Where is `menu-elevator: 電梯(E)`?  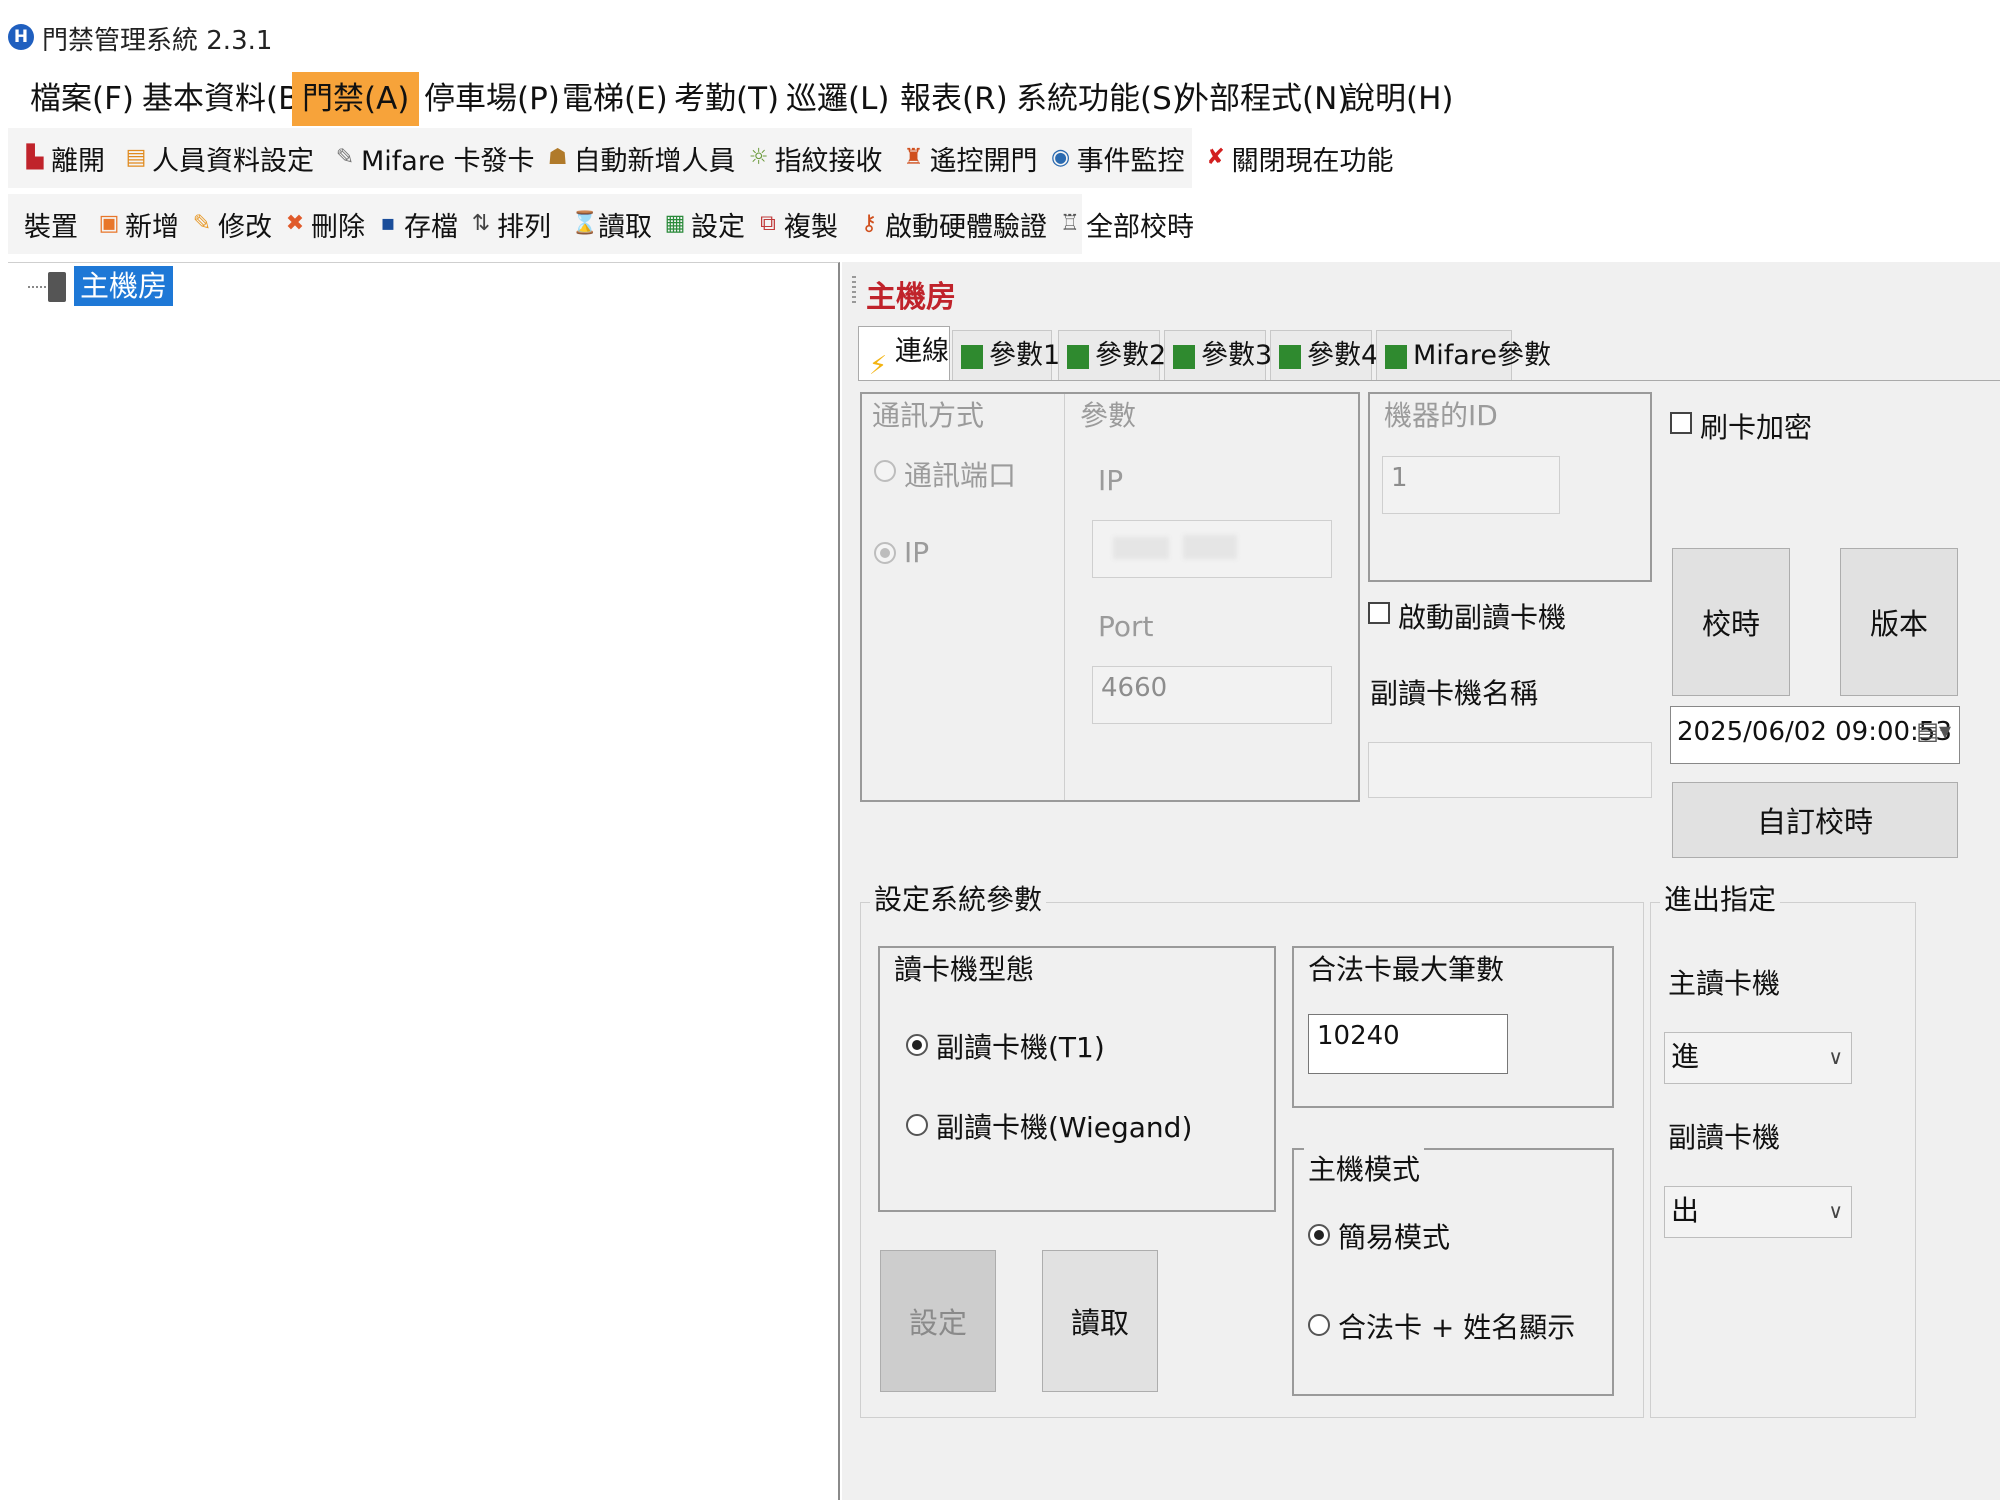
menu-elevator: 電梯(E) is located at coordinates (615, 99).